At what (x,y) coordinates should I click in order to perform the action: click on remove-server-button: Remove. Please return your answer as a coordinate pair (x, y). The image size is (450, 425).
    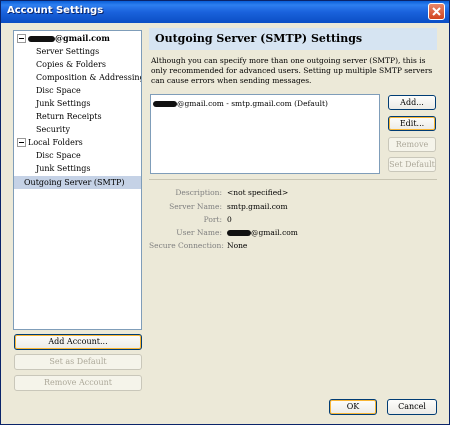
    Looking at the image, I should click on (412, 144).